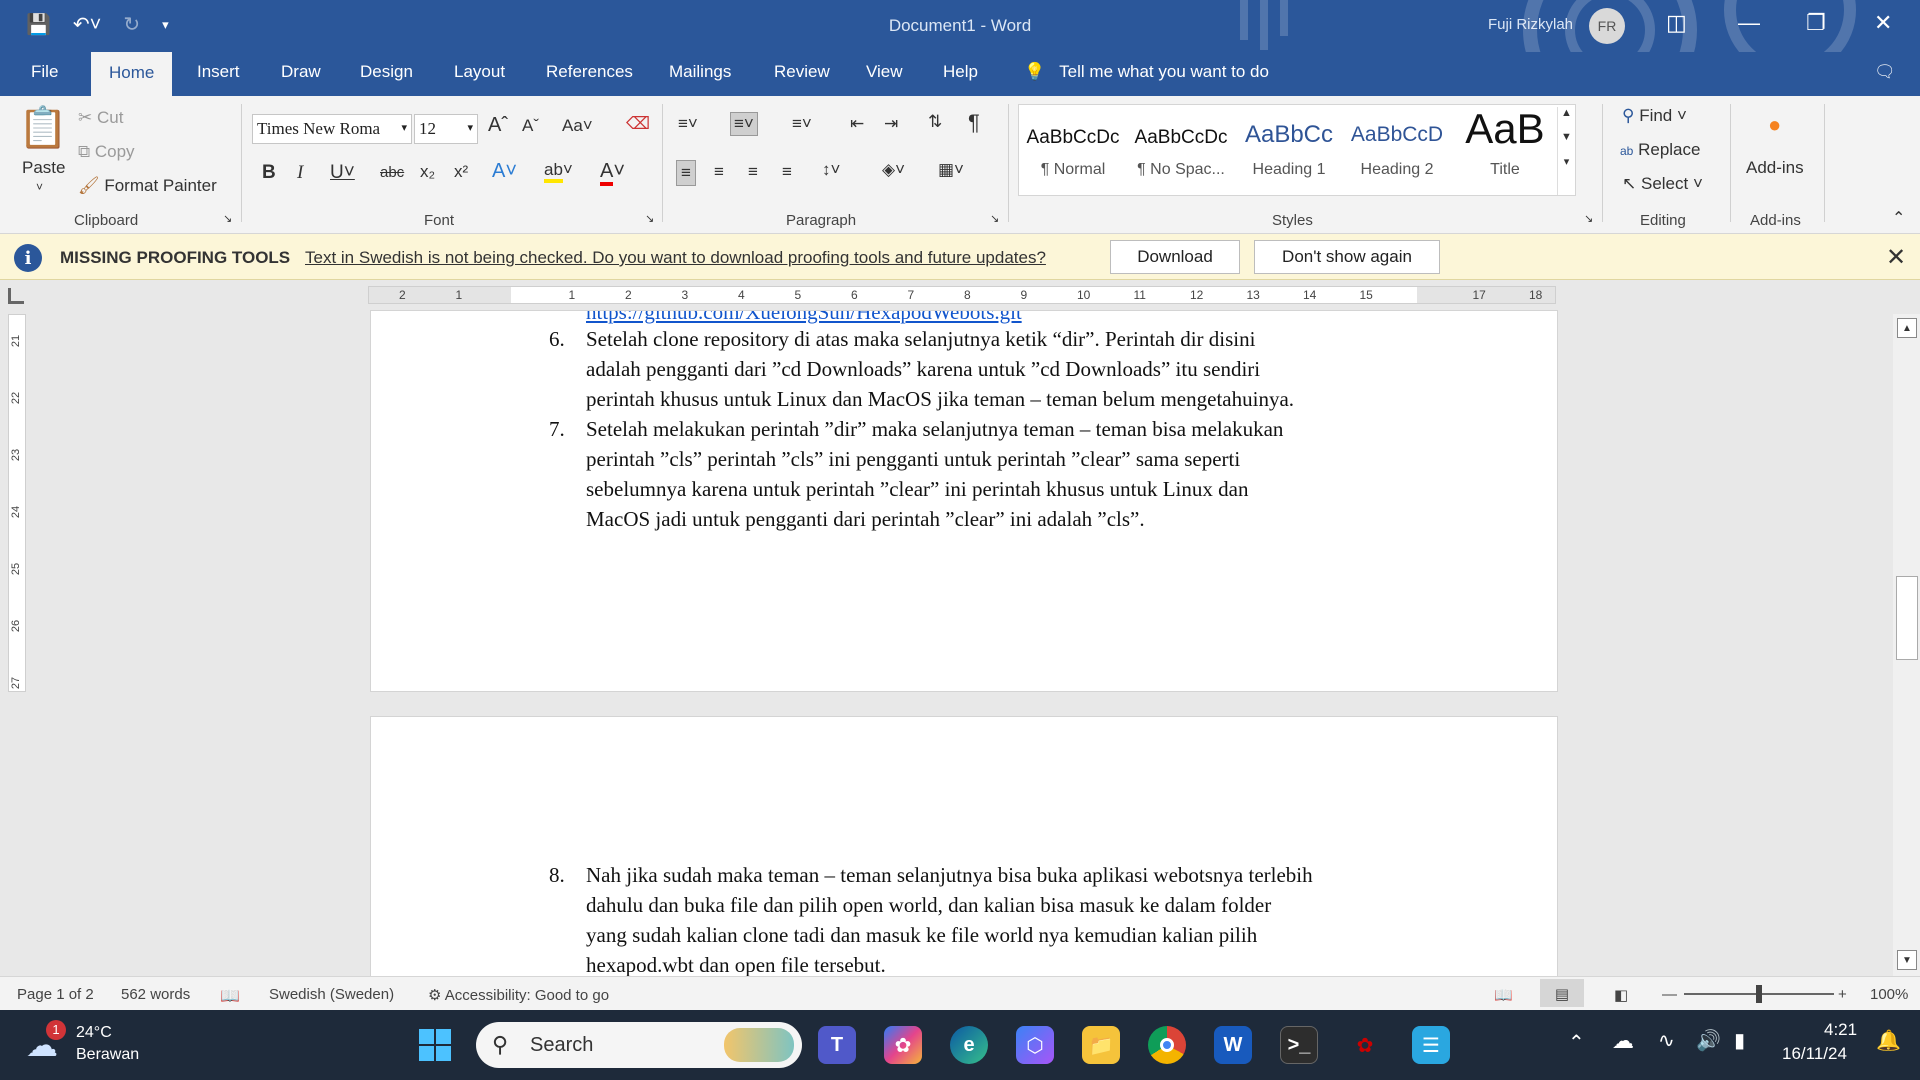 This screenshot has width=1920, height=1080. What do you see at coordinates (1035, 1045) in the screenshot?
I see `copilot-app-icon: ⬡` at bounding box center [1035, 1045].